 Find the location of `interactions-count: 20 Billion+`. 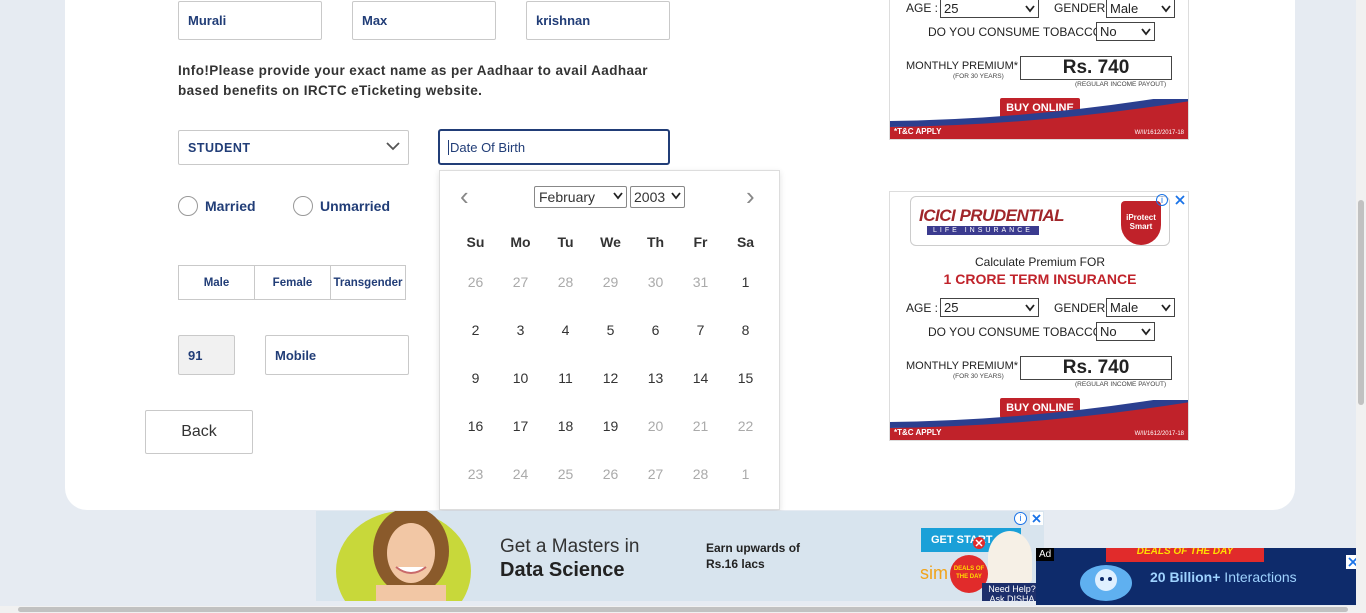

interactions-count: 20 Billion+ is located at coordinates (1185, 577).